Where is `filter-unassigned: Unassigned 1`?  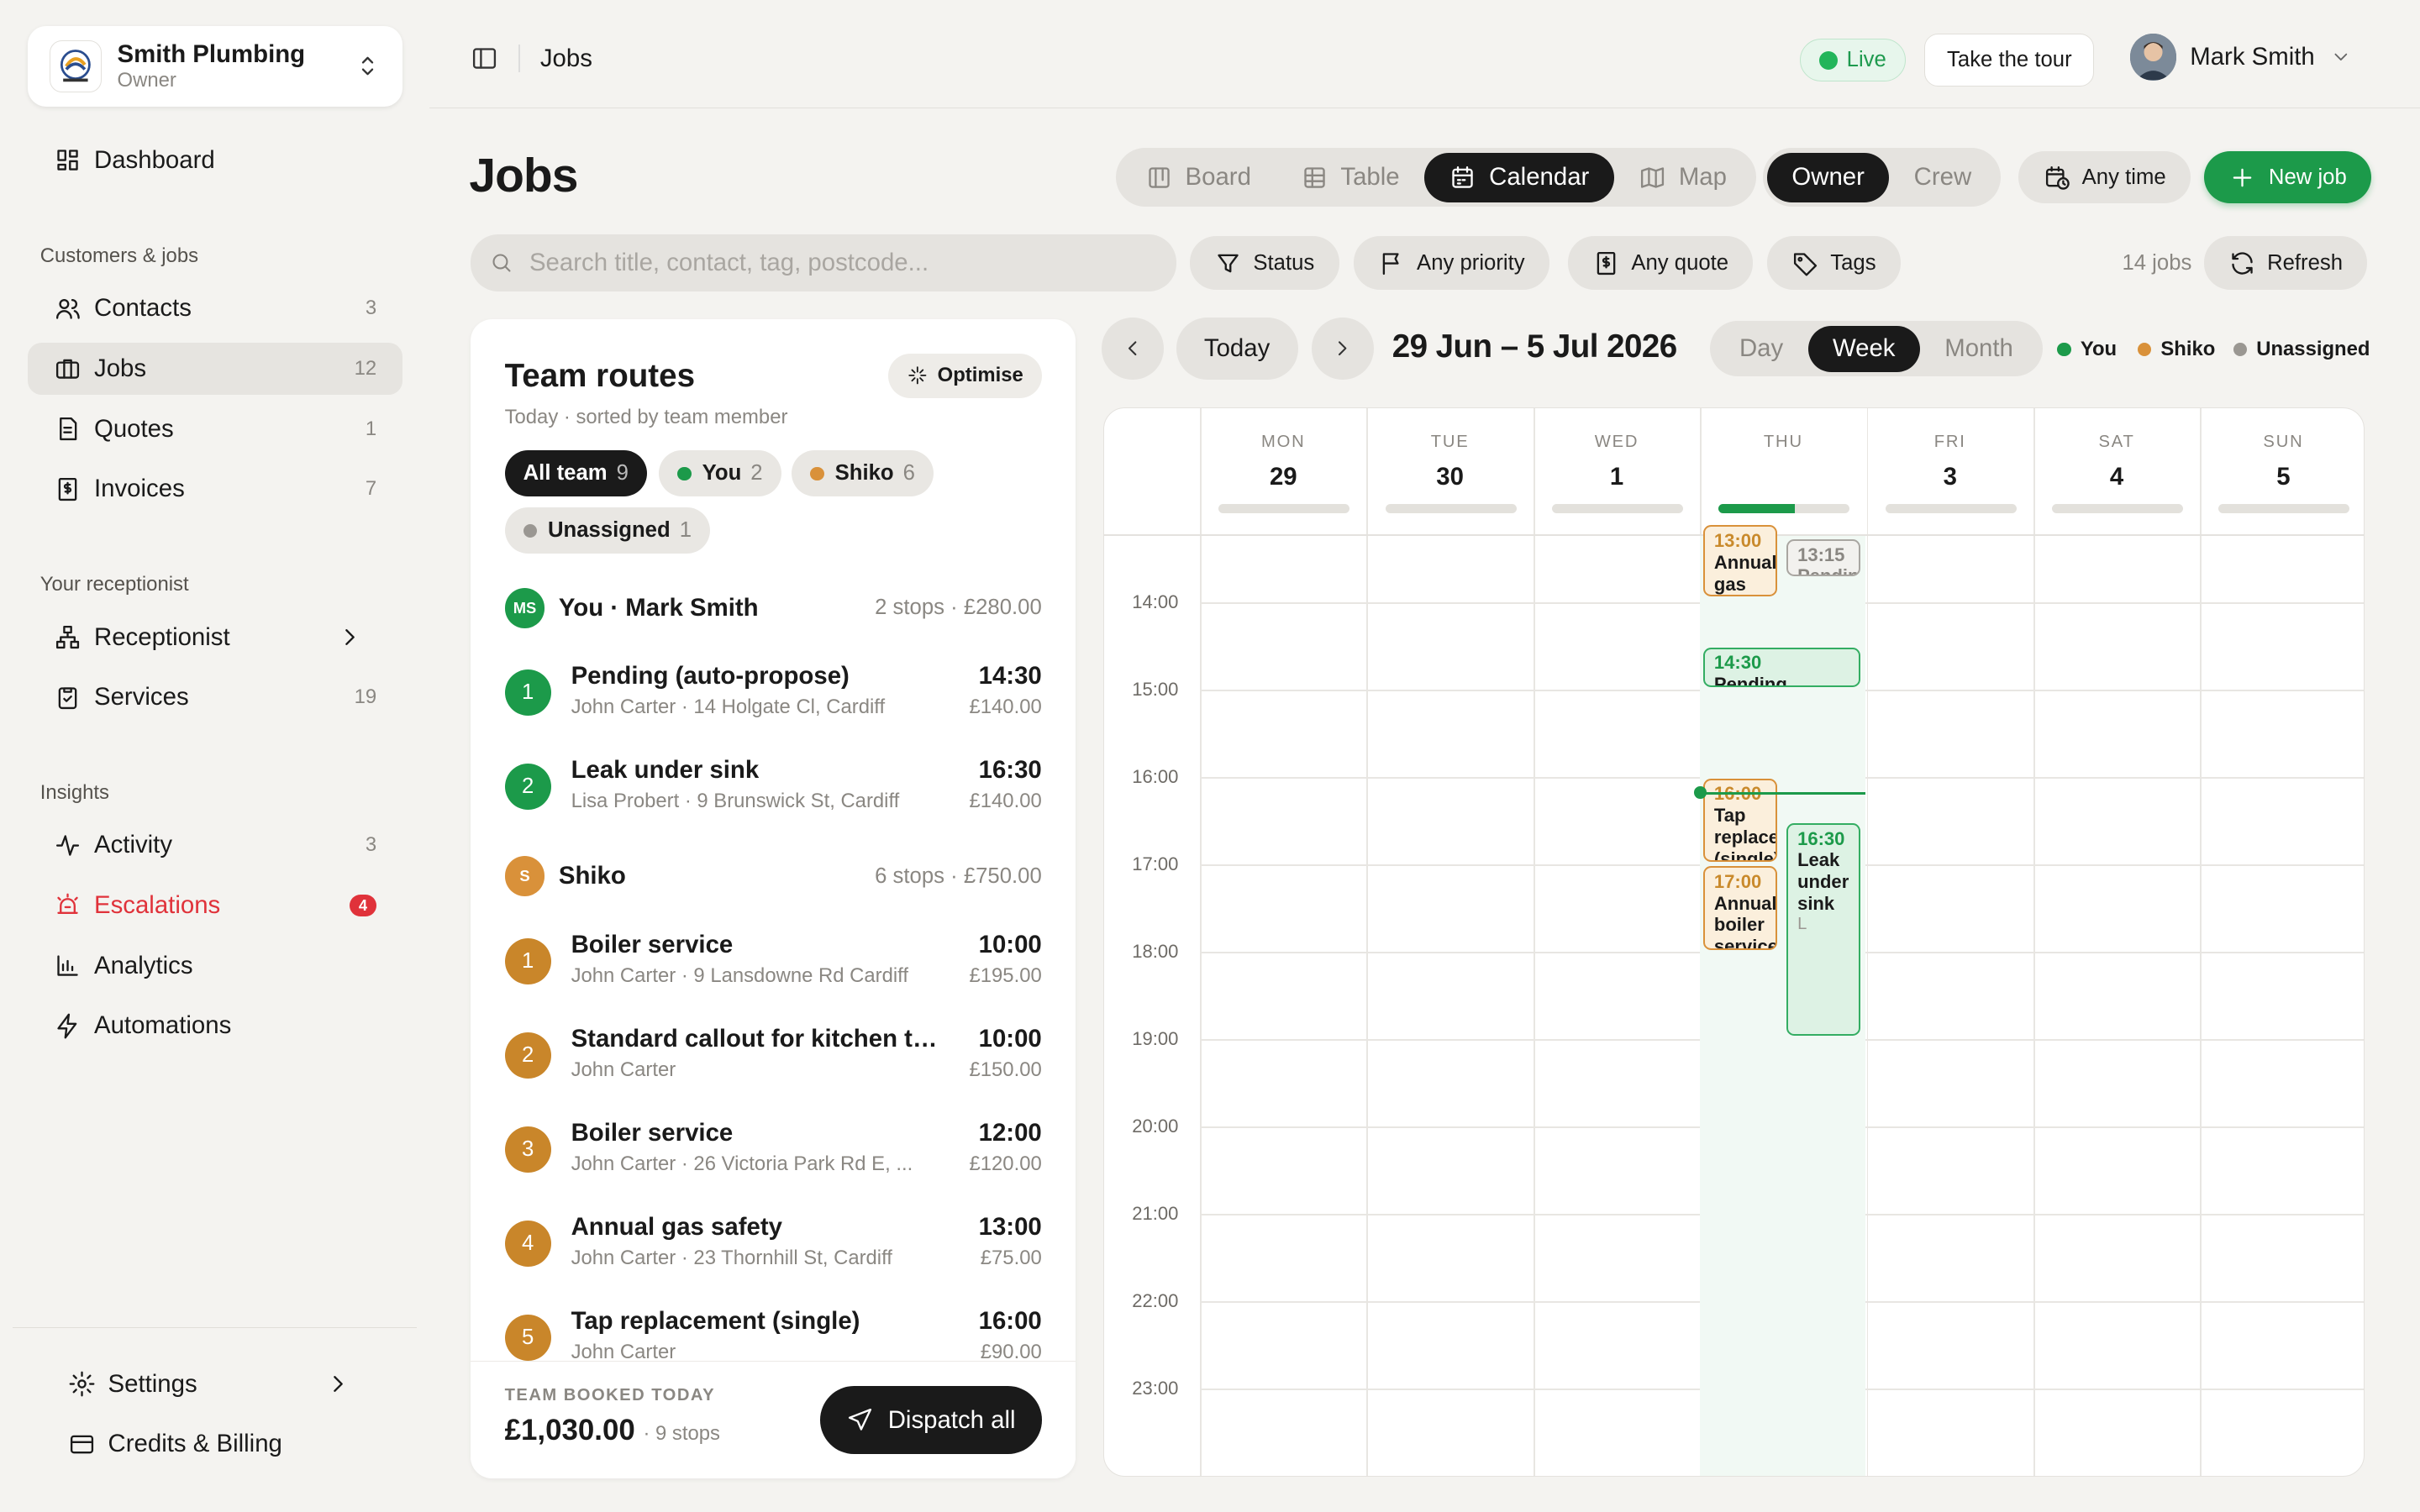
filter-unassigned: Unassigned 1 is located at coordinates (607, 530).